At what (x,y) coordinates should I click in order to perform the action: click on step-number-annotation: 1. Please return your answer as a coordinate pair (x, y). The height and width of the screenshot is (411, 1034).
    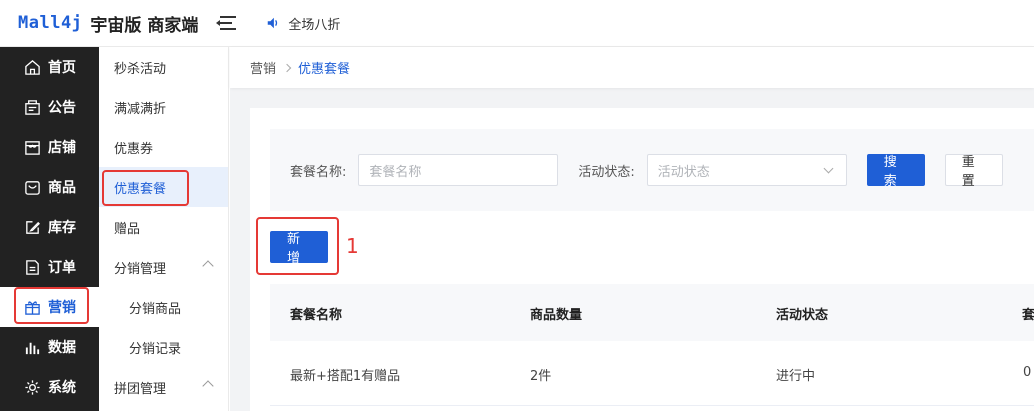
    Looking at the image, I should click on (352, 246).